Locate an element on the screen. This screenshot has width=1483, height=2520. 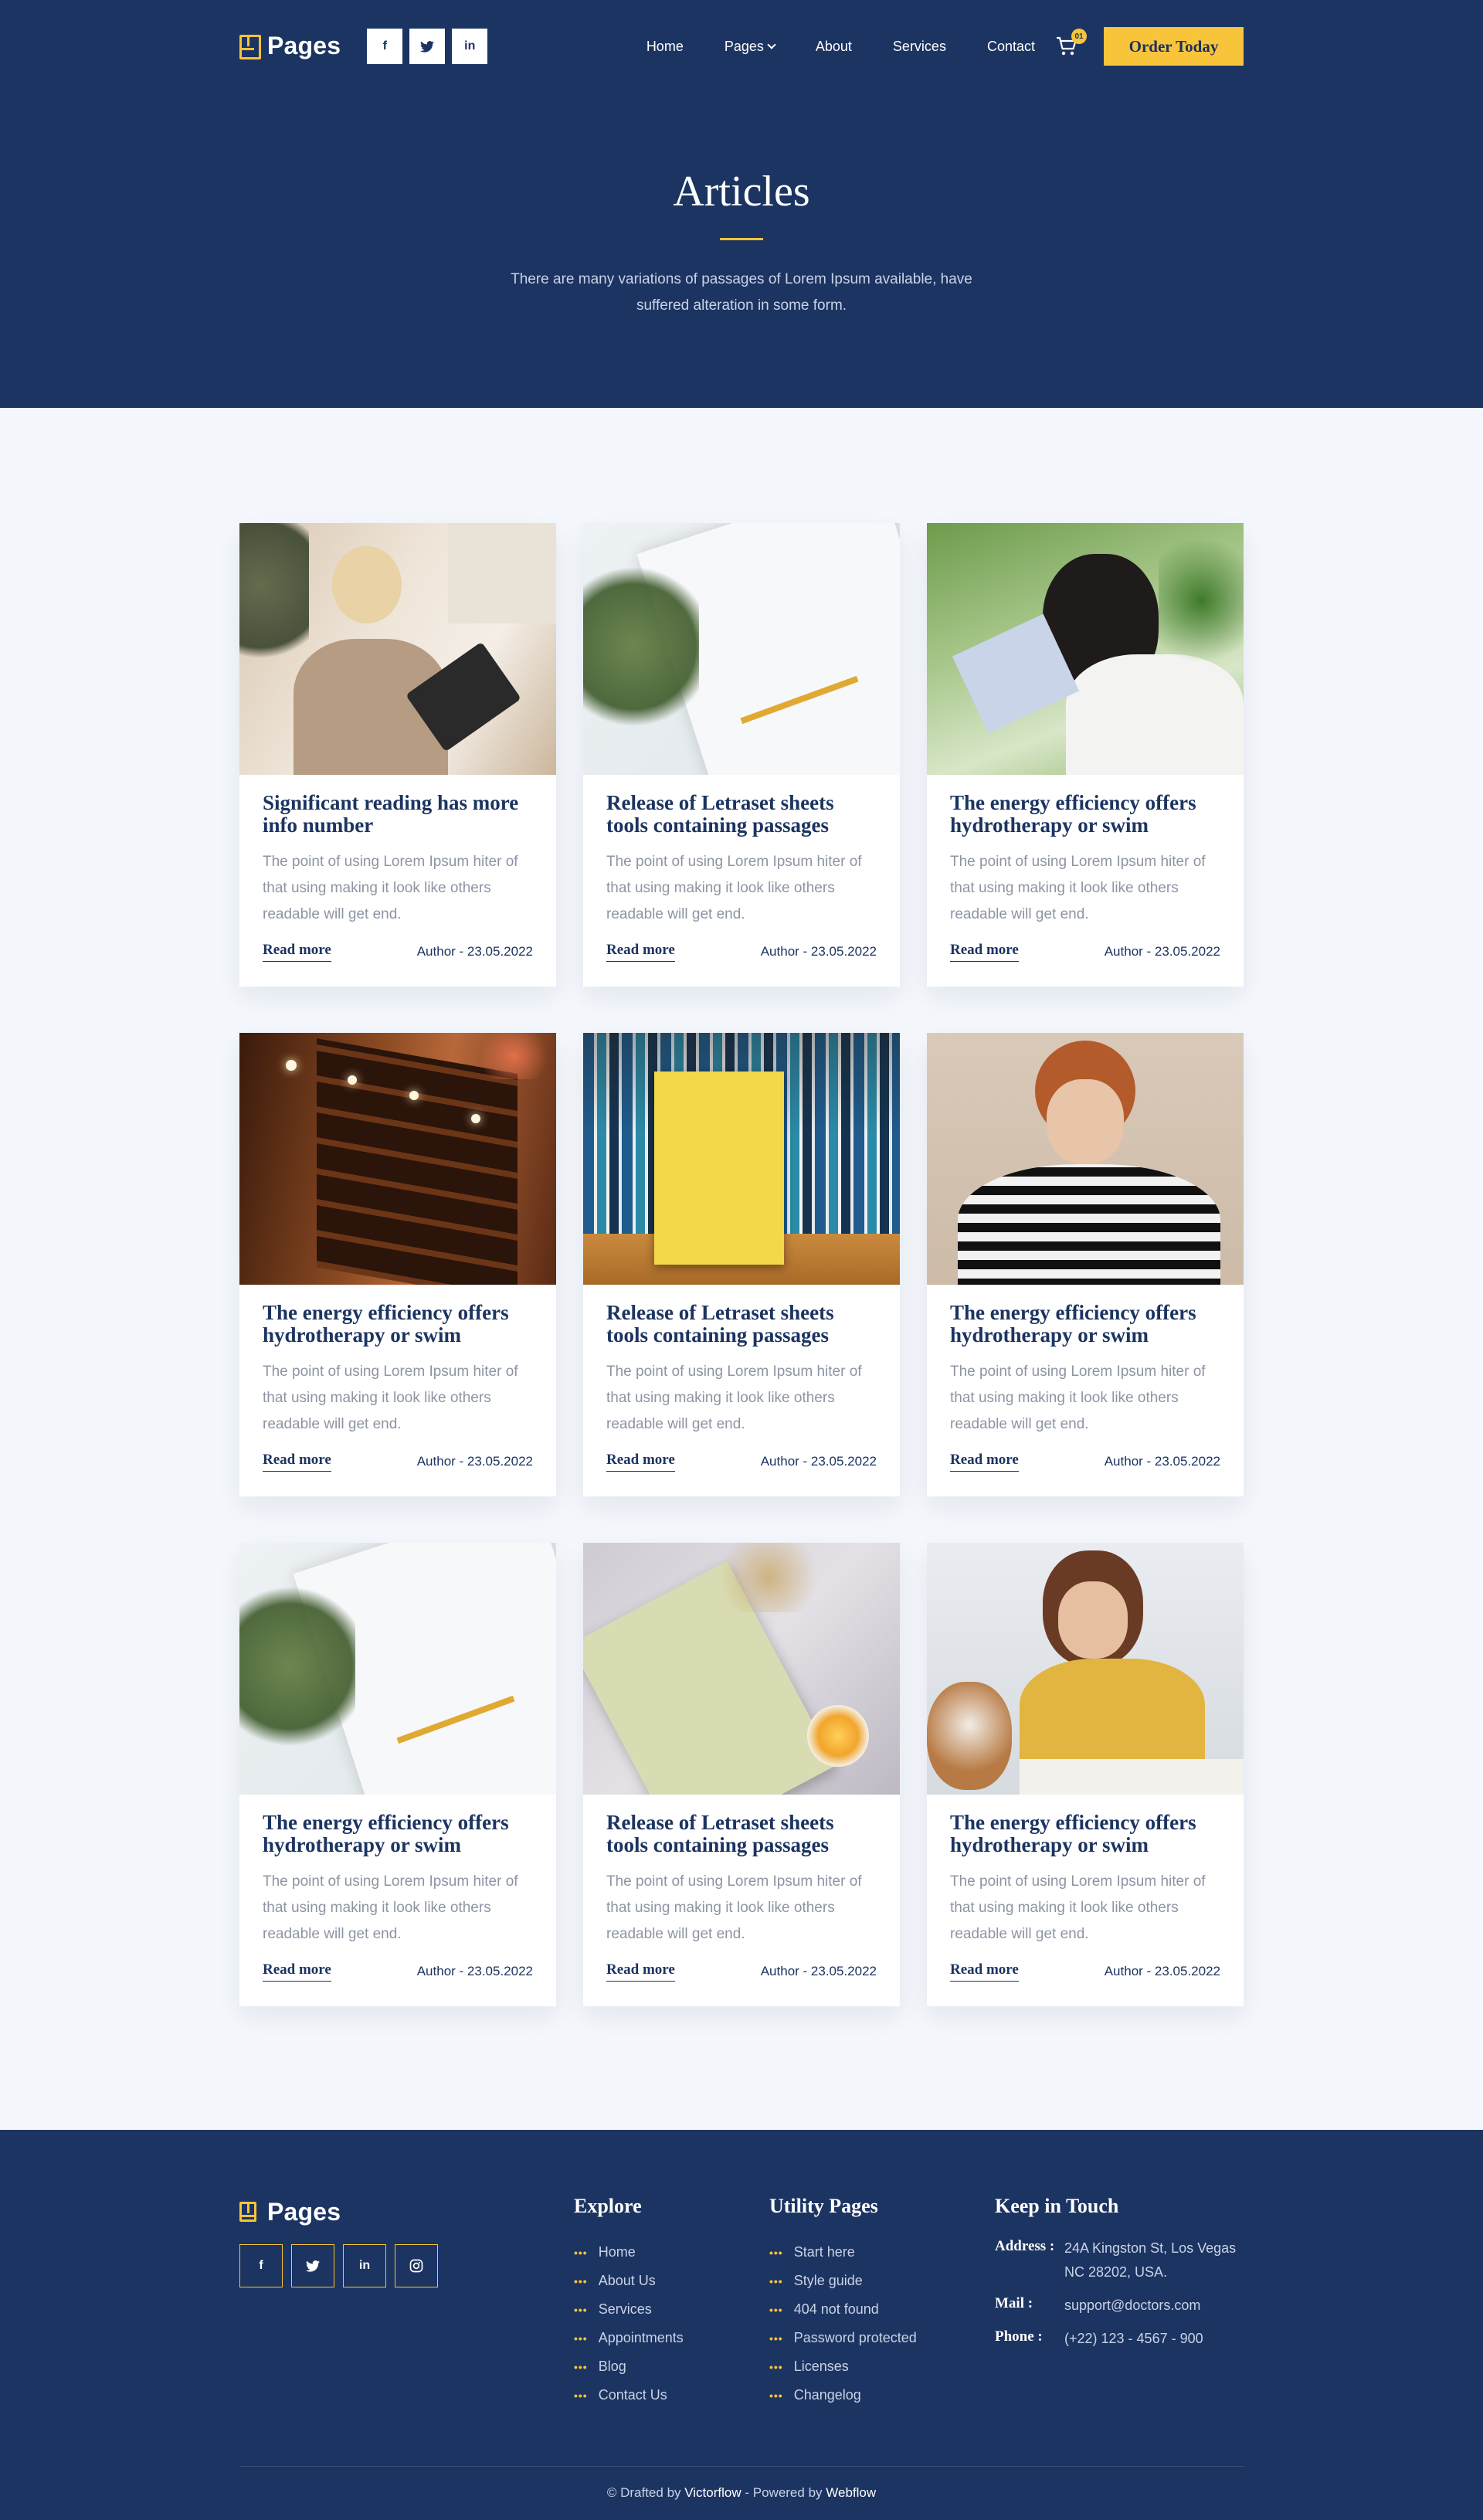
page-title: Articles is located at coordinates (741, 192).